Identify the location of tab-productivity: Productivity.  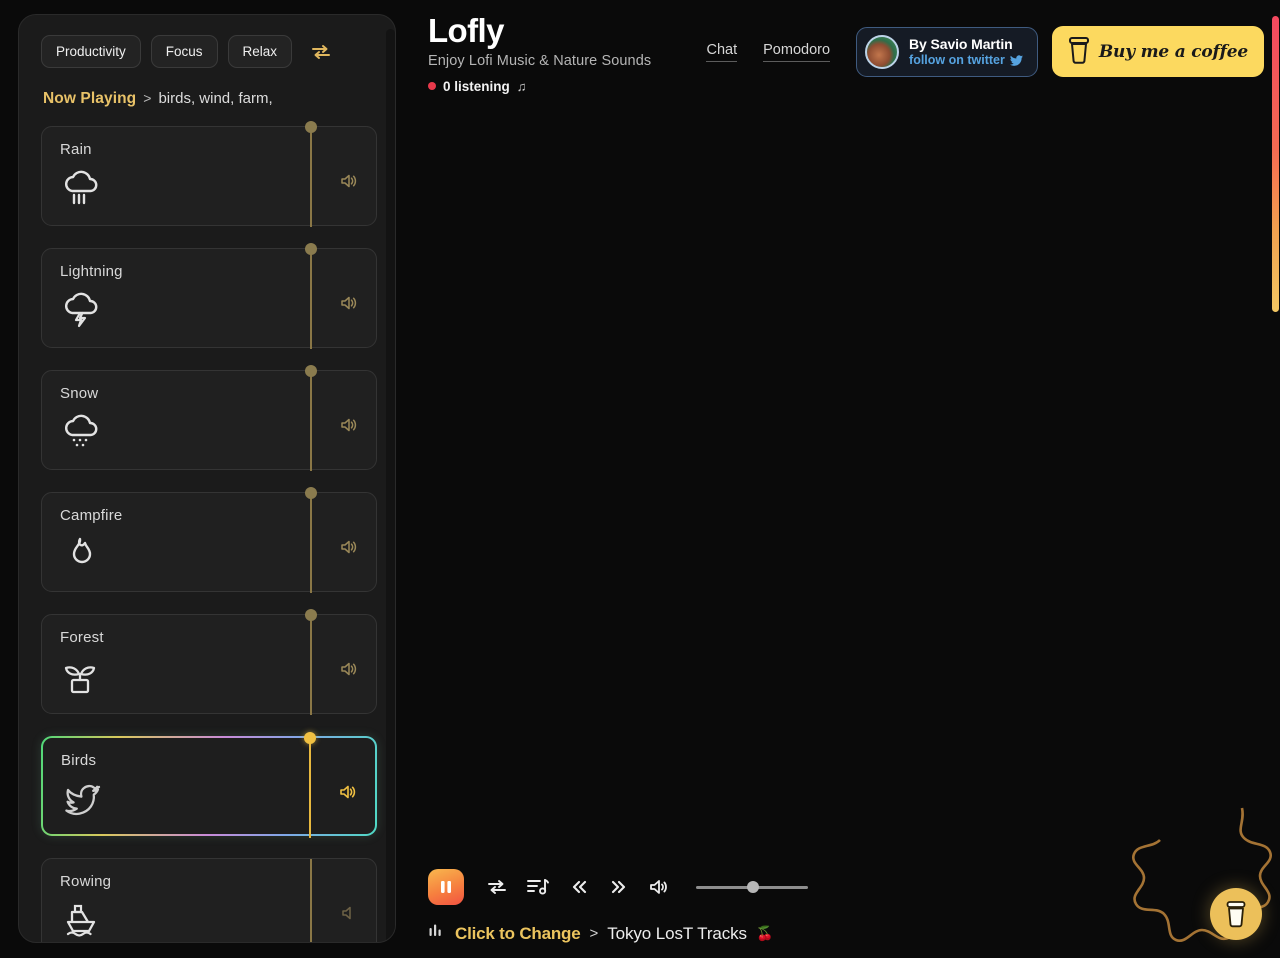
(91, 51).